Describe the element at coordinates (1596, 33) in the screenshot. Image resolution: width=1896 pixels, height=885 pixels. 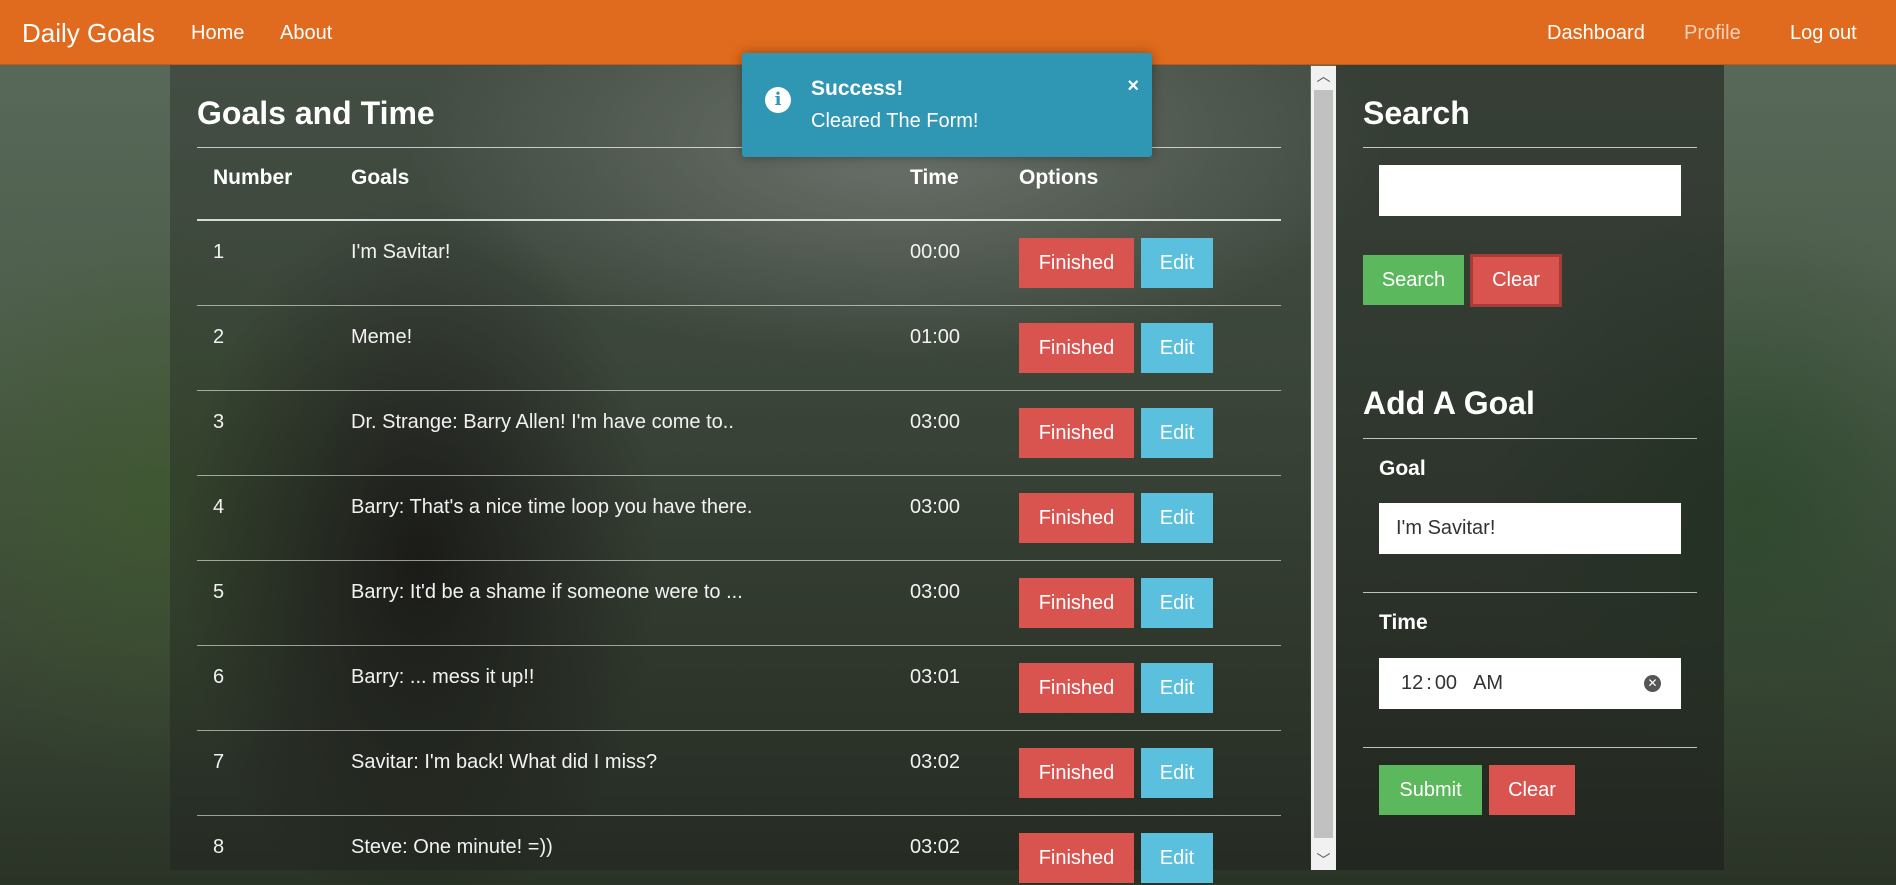
I see `nav-dashboard-link: Dashboard` at that location.